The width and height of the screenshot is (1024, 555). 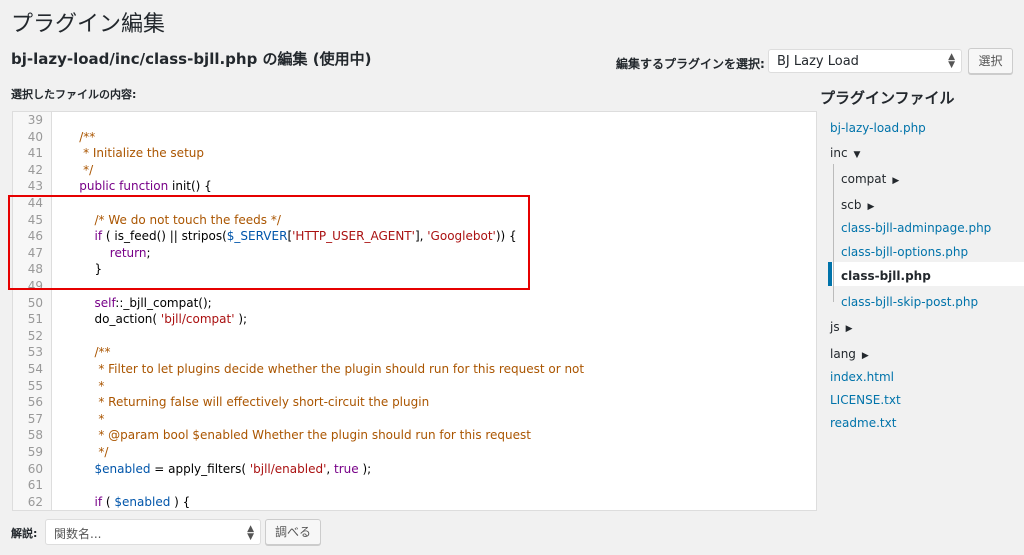 I want to click on line-number: 61, so click(x=35, y=485).